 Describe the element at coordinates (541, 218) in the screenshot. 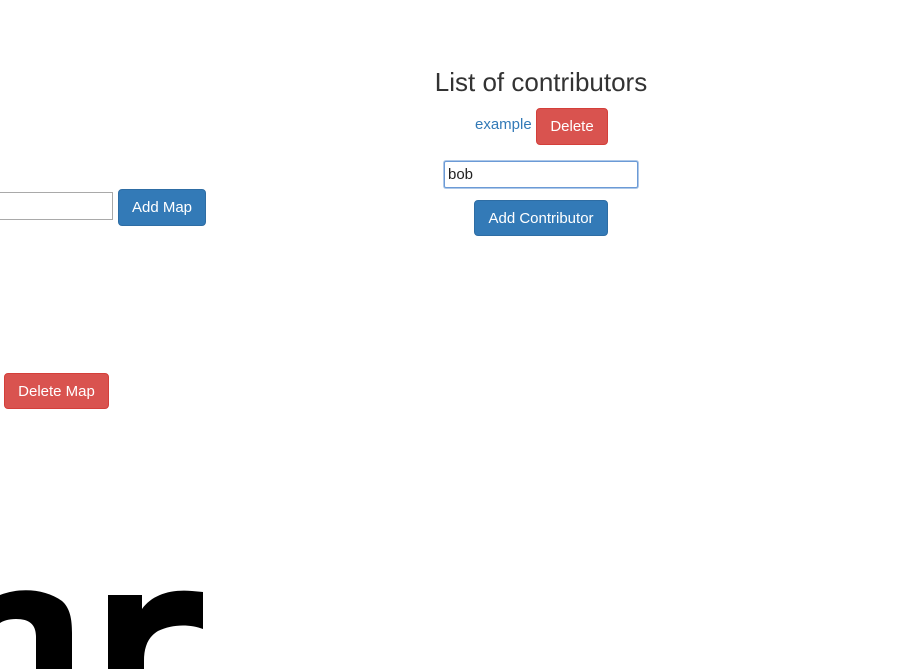

I see `add-contributor-button: Add Contributor` at that location.